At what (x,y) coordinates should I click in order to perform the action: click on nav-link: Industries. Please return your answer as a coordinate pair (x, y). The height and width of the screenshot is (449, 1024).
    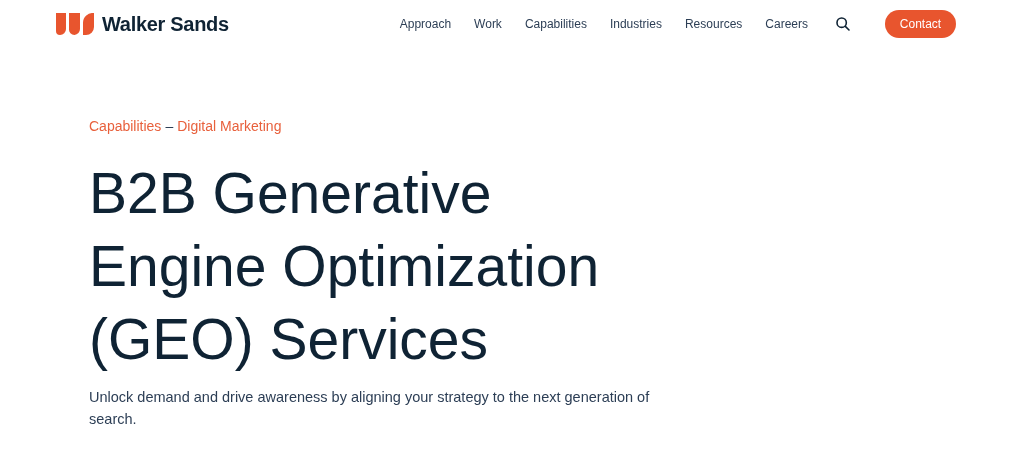
    Looking at the image, I should click on (635, 24).